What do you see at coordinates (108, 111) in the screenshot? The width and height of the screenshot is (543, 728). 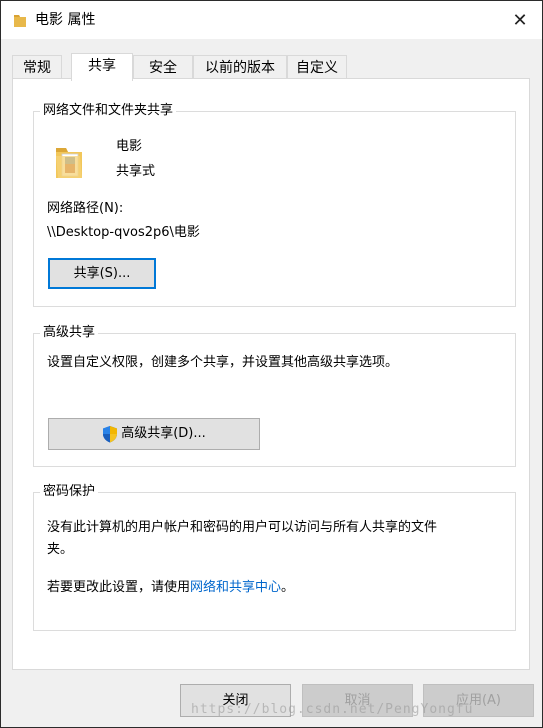 I see `network-sharing-title: 网络文件和文件夹共享` at bounding box center [108, 111].